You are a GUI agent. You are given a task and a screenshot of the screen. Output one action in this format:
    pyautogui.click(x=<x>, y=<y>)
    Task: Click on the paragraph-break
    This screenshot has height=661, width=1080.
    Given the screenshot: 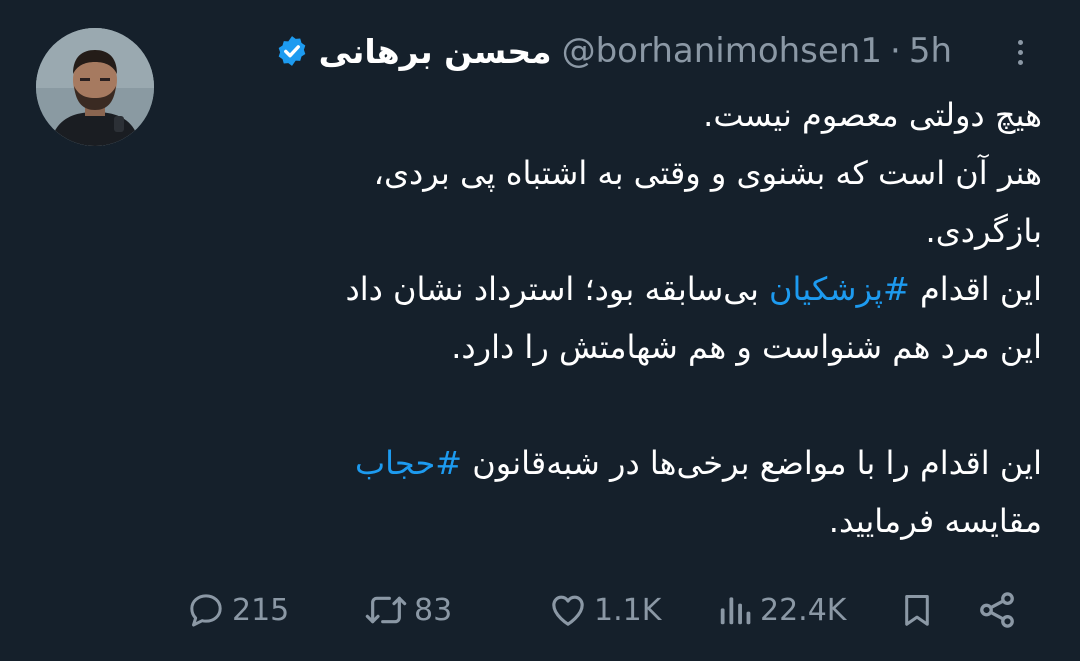 What is the action you would take?
    pyautogui.click(x=596, y=405)
    